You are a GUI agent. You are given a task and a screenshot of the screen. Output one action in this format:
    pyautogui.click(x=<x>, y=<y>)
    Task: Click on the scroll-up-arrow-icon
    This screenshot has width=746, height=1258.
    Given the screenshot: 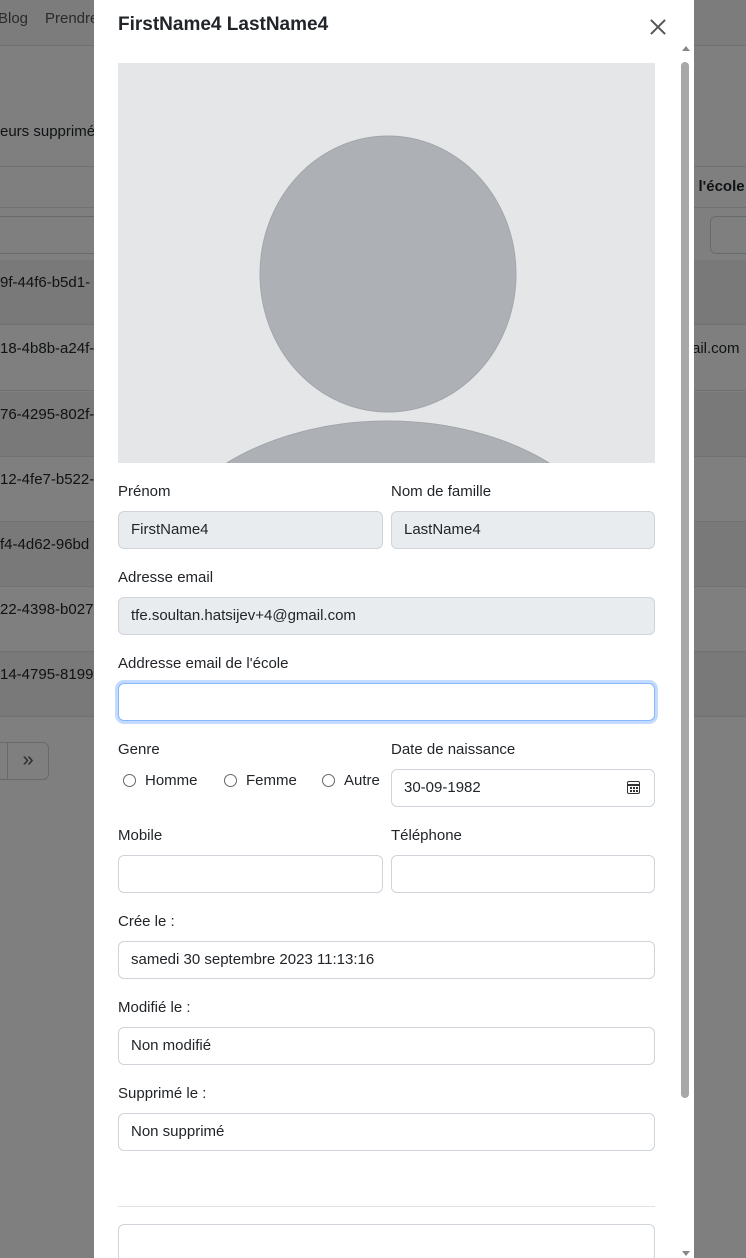 What is the action you would take?
    pyautogui.click(x=686, y=48)
    